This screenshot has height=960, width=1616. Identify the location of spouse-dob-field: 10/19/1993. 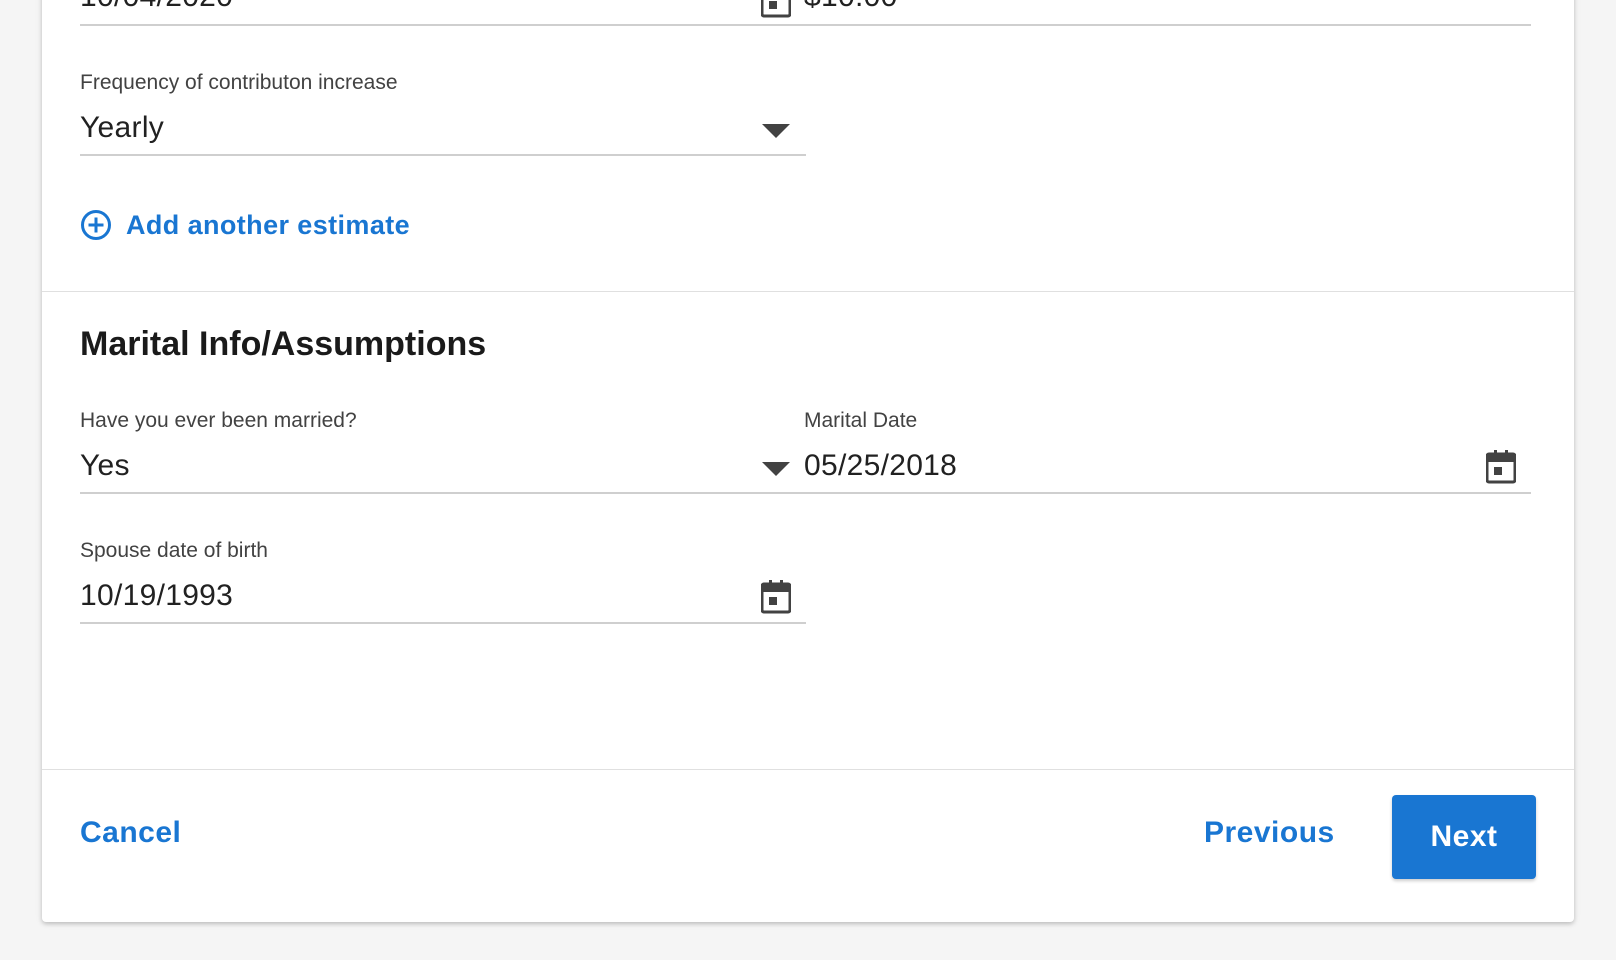
(443, 600).